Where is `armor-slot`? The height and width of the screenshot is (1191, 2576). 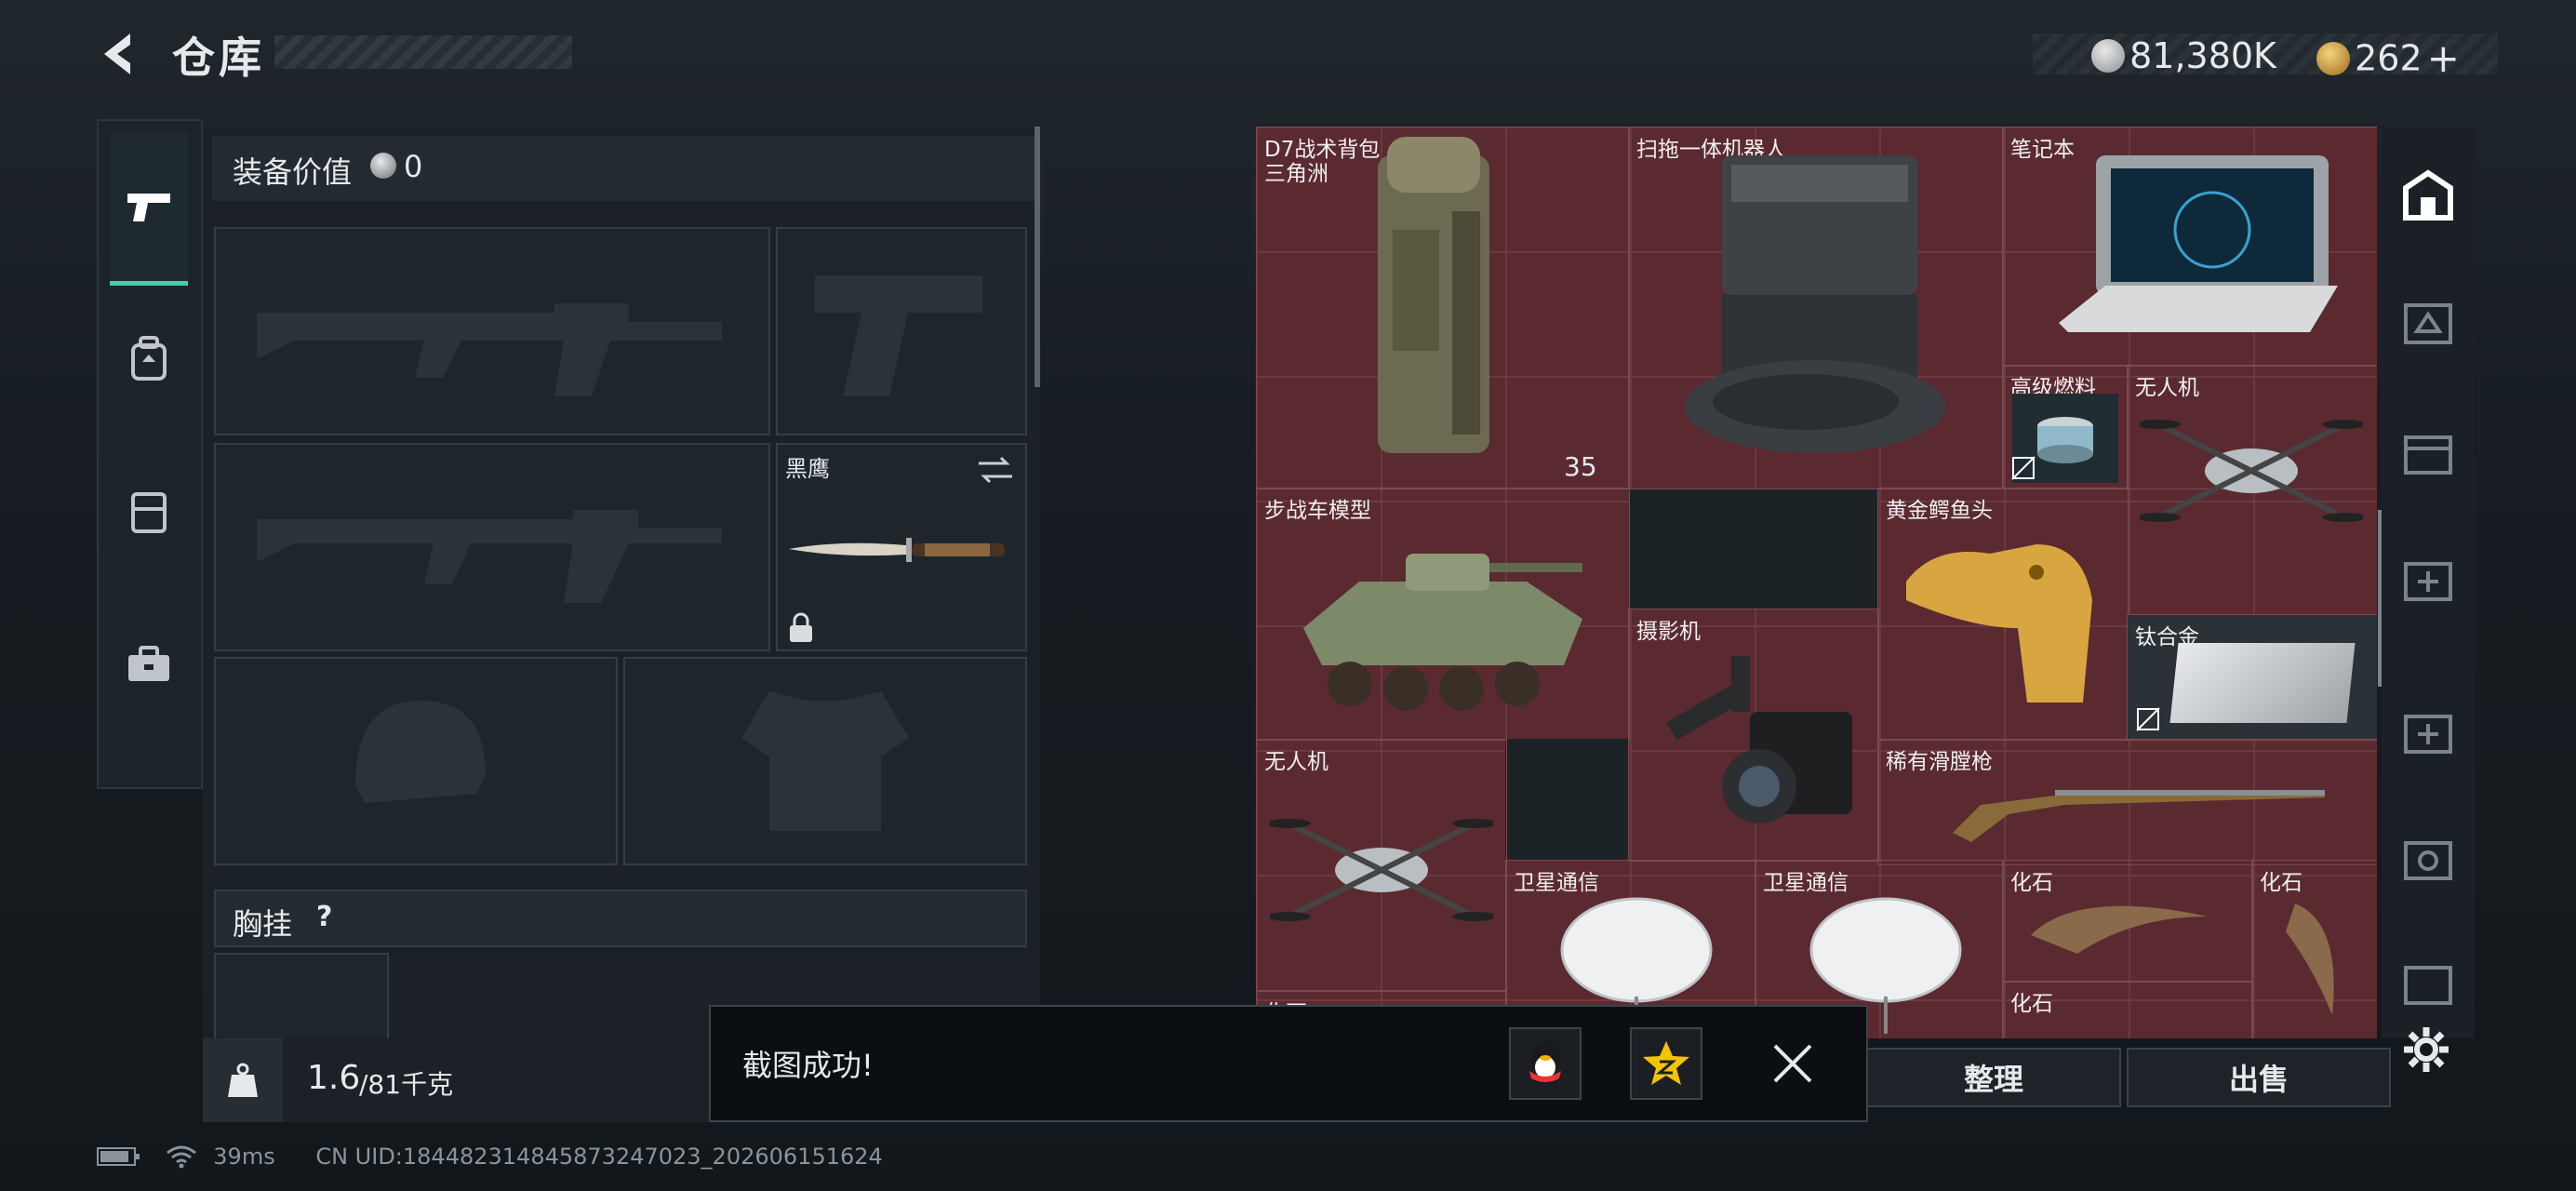
armor-slot is located at coordinates (825, 761).